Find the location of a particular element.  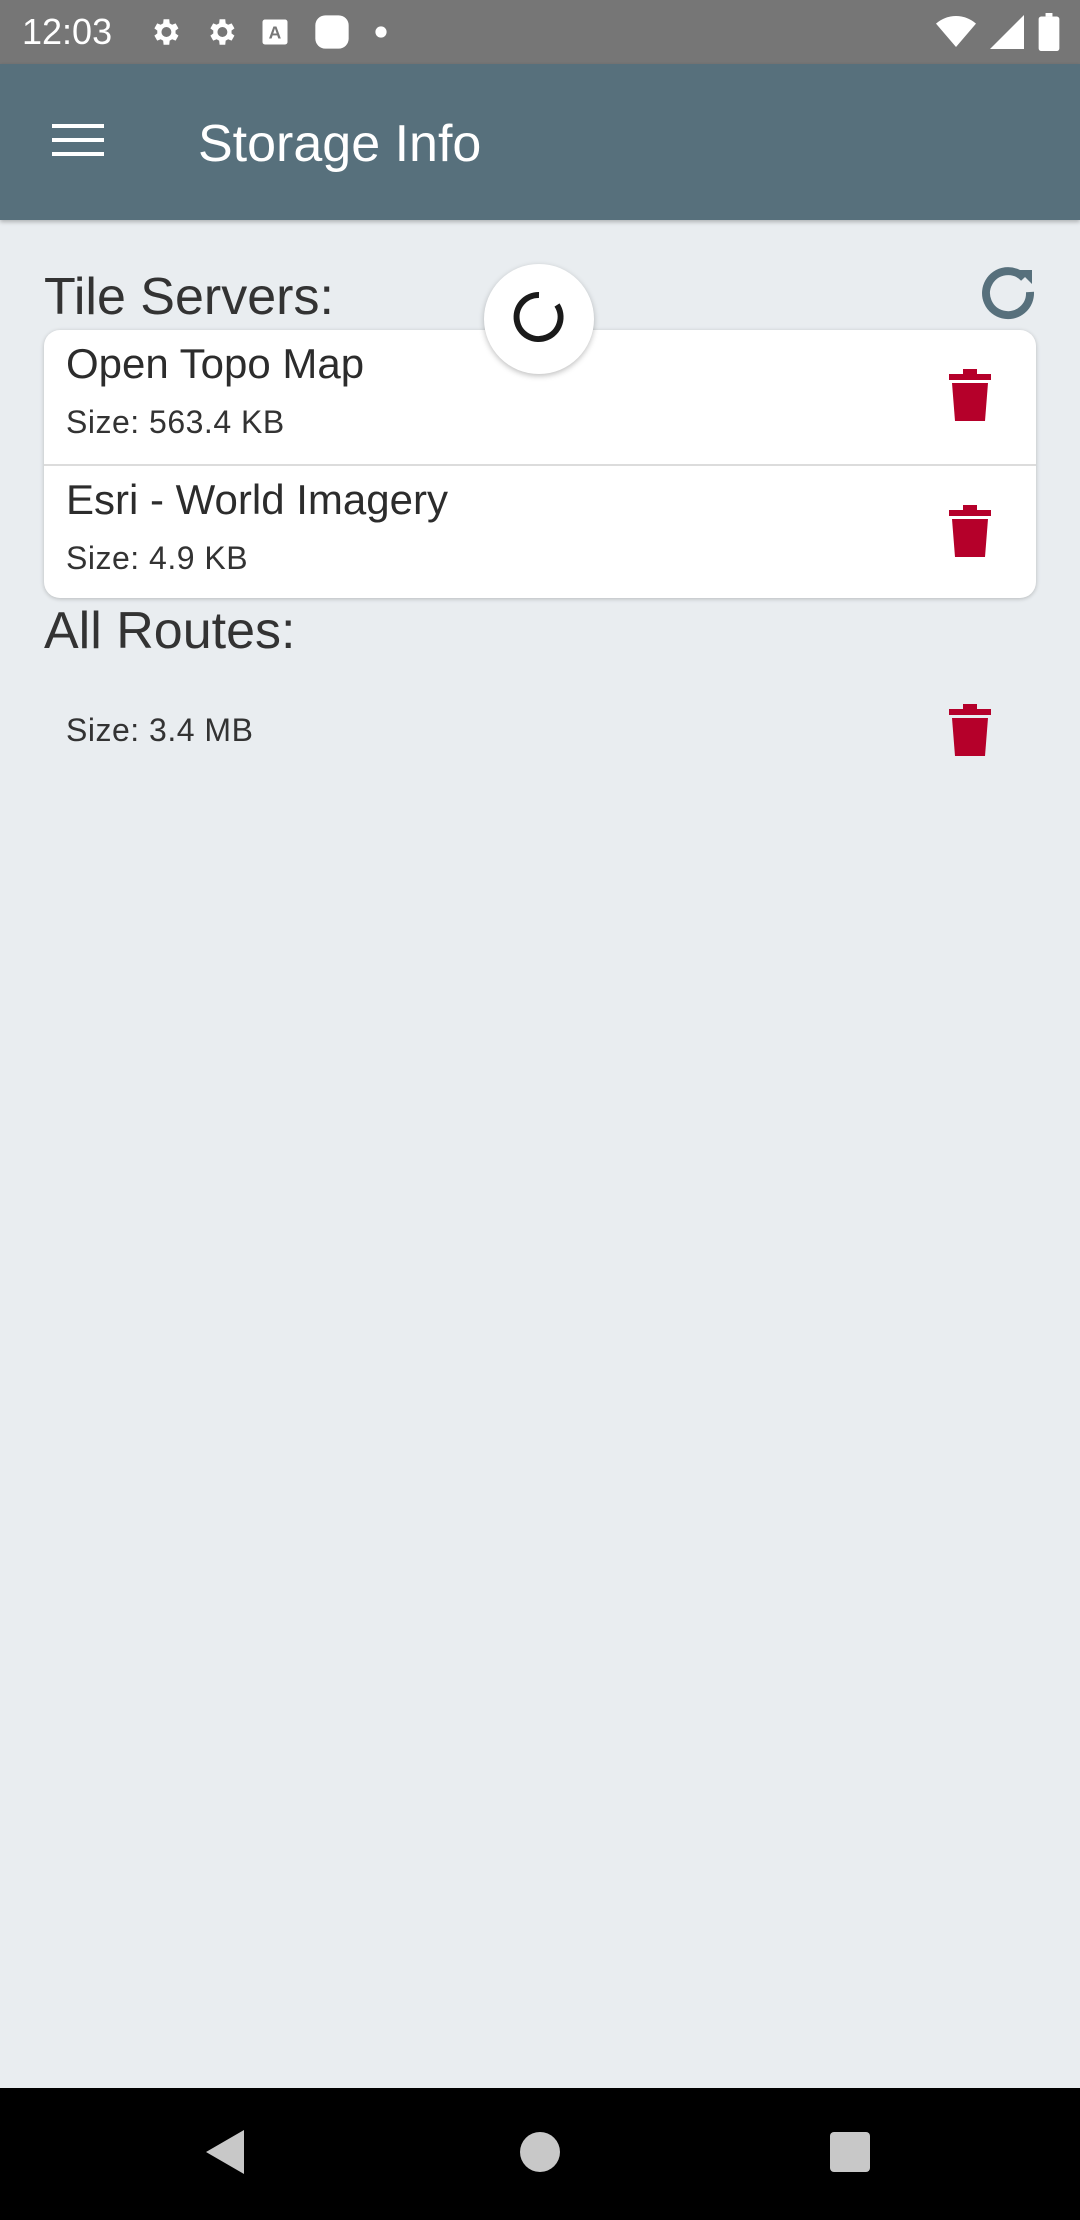

dot-icon is located at coordinates (381, 32).